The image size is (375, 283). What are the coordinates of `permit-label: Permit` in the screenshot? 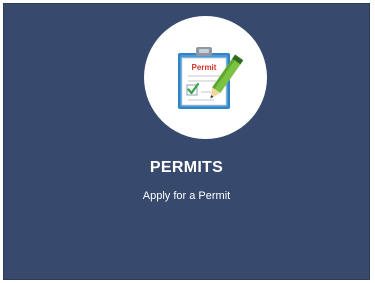 It's located at (204, 67).